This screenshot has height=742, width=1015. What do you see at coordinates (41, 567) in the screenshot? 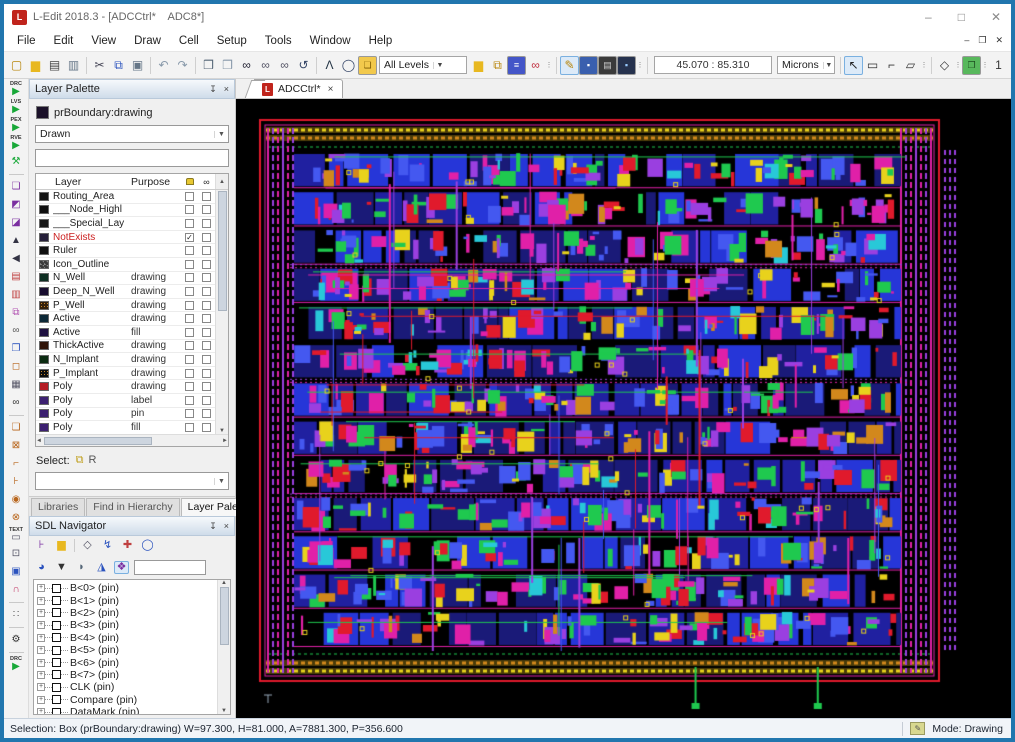
I see `sdl-engine-icon: ◕` at bounding box center [41, 567].